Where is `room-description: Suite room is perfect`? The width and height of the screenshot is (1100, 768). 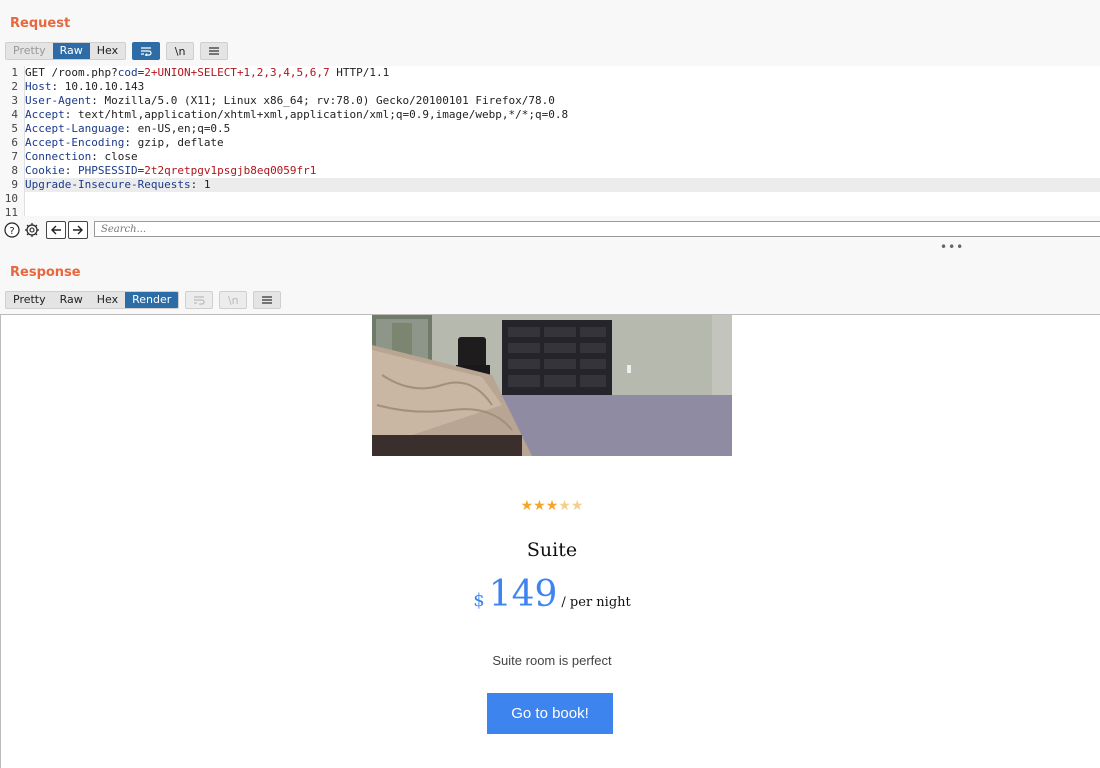
room-description: Suite room is perfect is located at coordinates (552, 660).